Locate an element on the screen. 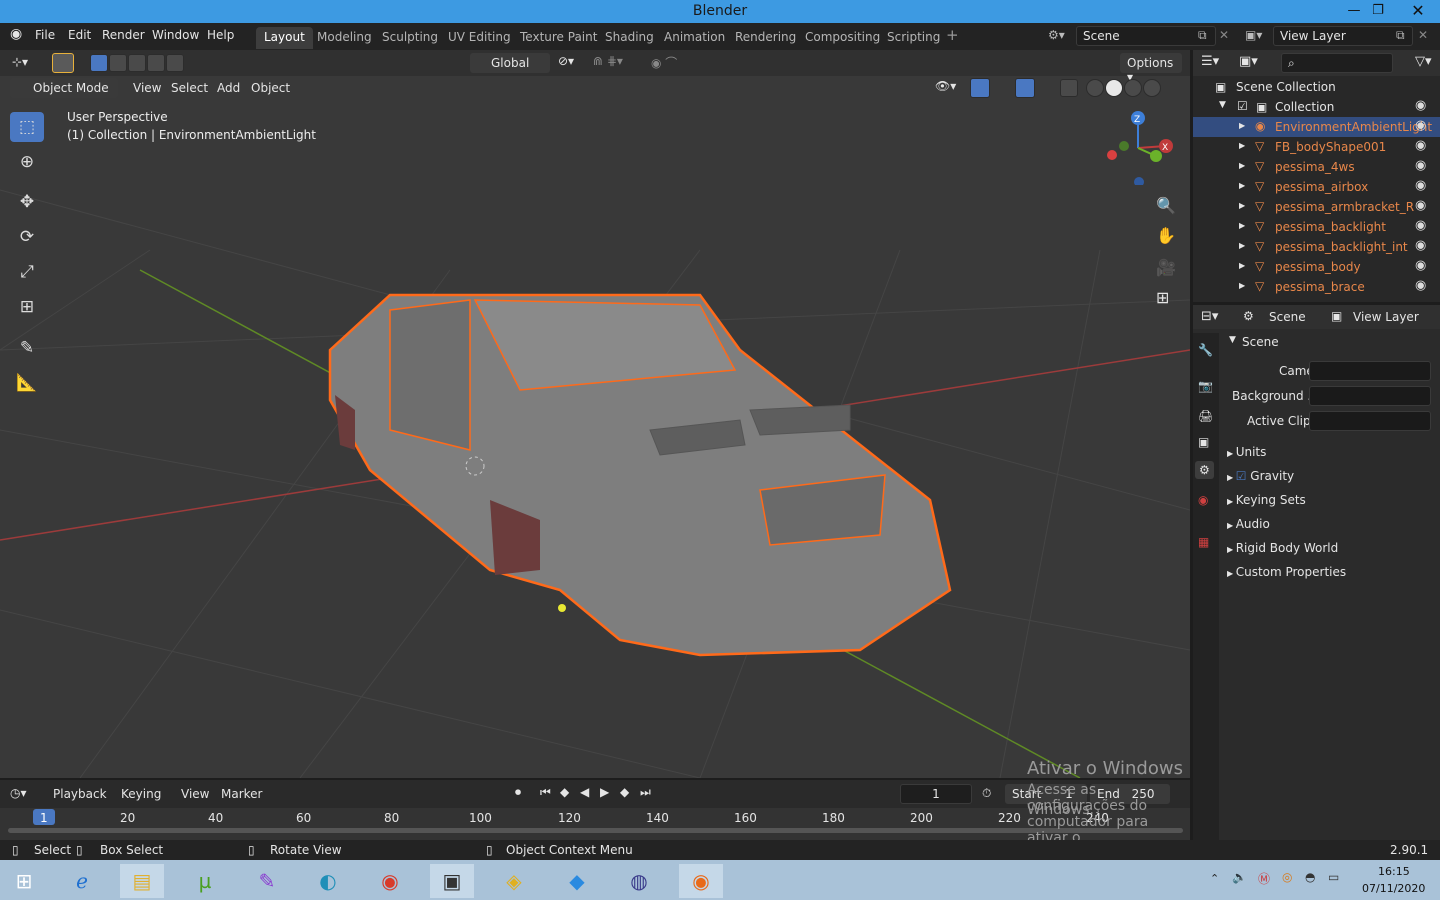 The image size is (1440, 900). menu-help: Help is located at coordinates (220, 35).